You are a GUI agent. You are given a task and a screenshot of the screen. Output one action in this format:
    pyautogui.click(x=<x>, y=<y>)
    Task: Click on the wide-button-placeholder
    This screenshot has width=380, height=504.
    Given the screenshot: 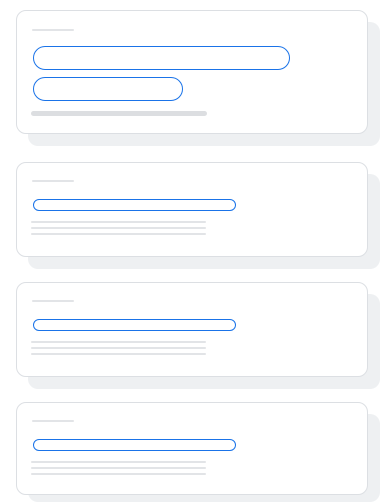 What is the action you would take?
    pyautogui.click(x=161, y=58)
    